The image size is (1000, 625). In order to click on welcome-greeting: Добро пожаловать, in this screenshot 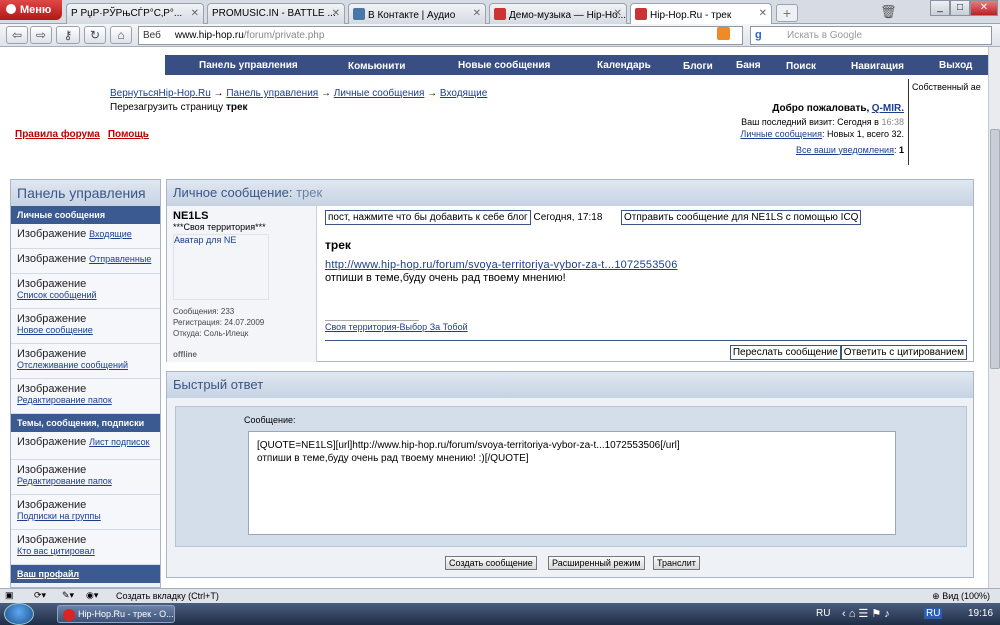, I will do `click(821, 108)`.